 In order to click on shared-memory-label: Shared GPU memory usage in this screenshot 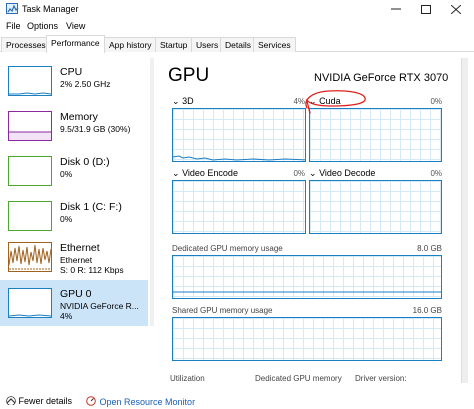, I will do `click(222, 310)`.